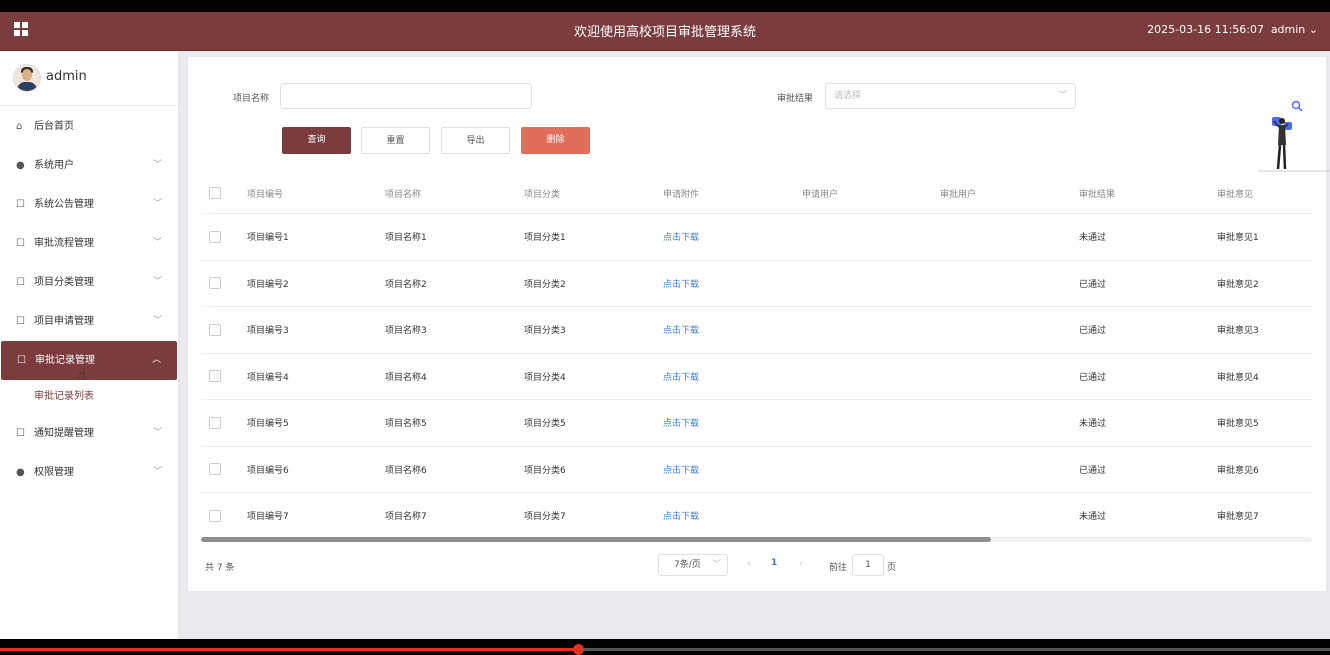 This screenshot has height=655, width=1330. I want to click on horizontal-scrollbar, so click(756, 539).